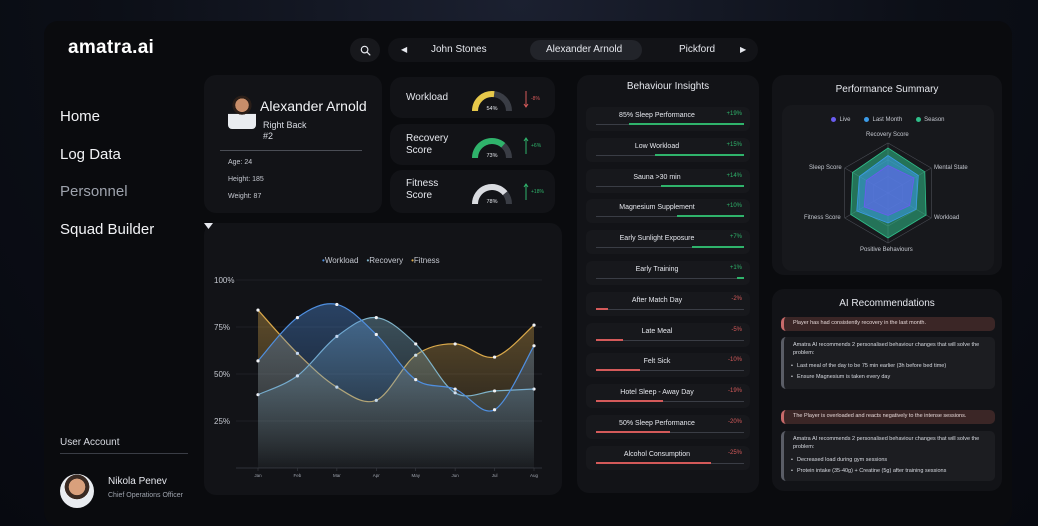  I want to click on behaviour-insights-title: Behaviour Insights, so click(668, 86).